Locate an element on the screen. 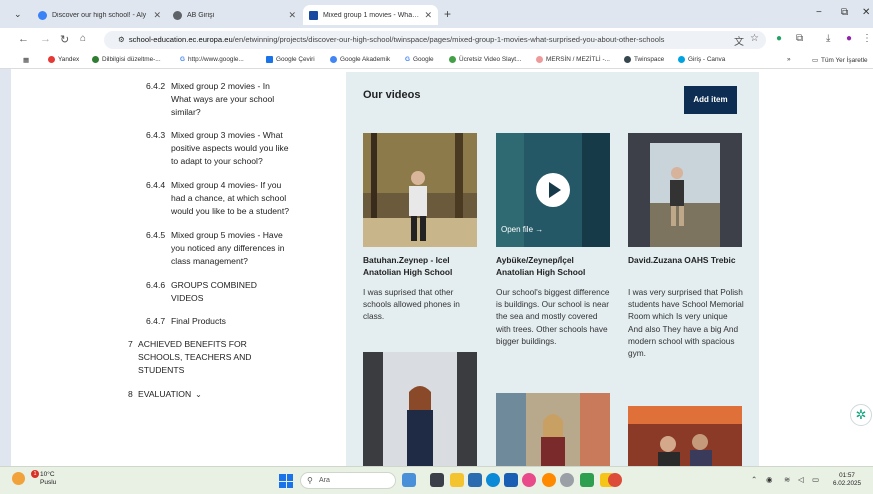 This screenshot has width=873, height=494. tab-ab-girisi: AB Girişi ✕ is located at coordinates (234, 15).